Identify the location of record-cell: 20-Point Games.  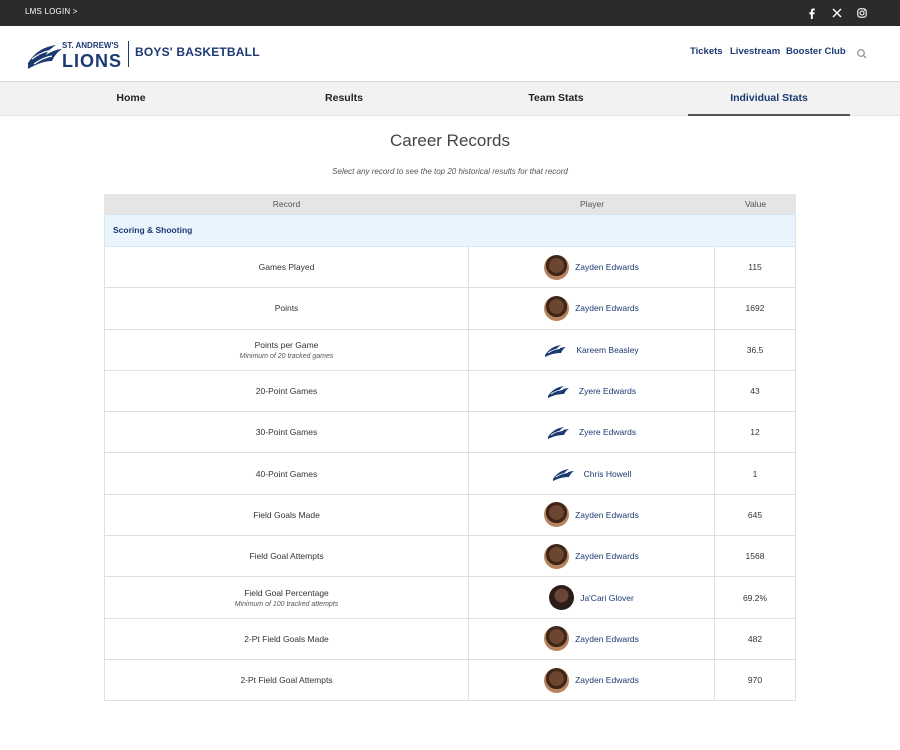
(287, 391).